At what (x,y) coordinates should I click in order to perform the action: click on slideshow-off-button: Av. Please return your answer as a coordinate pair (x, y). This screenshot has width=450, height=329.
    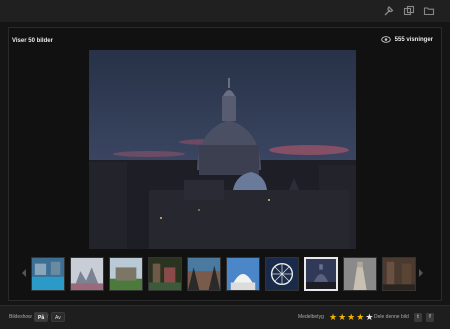
    Looking at the image, I should click on (58, 317).